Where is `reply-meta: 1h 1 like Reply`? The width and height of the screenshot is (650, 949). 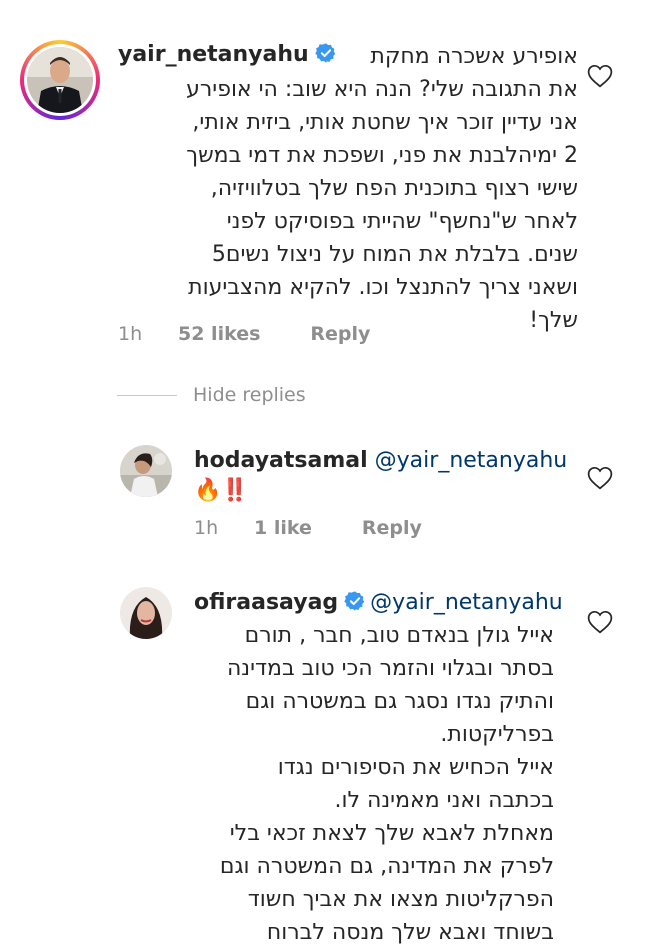
reply-meta: 1h 1 like Reply is located at coordinates (308, 528).